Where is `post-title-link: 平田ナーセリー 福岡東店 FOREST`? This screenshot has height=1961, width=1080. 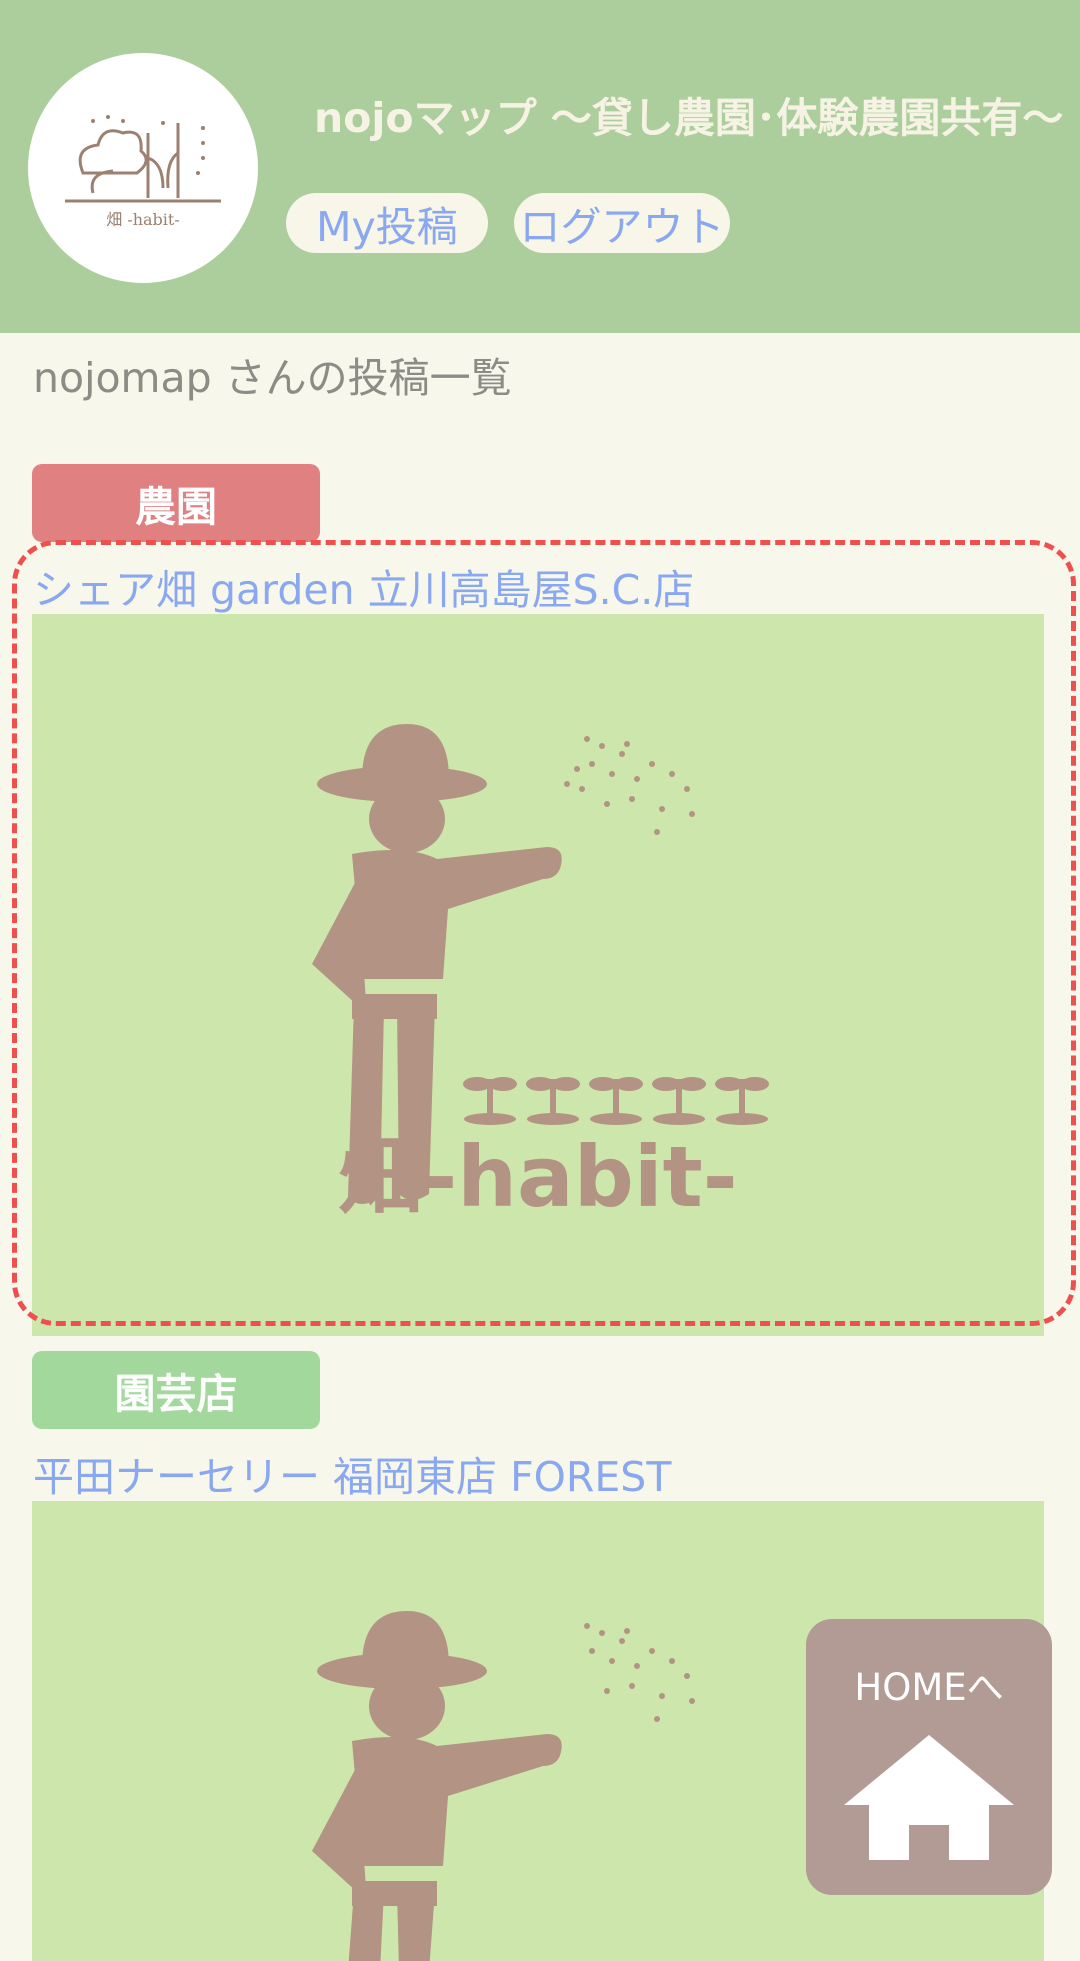
post-title-link: 平田ナーセリー 福岡東店 FOREST is located at coordinates (352, 1473).